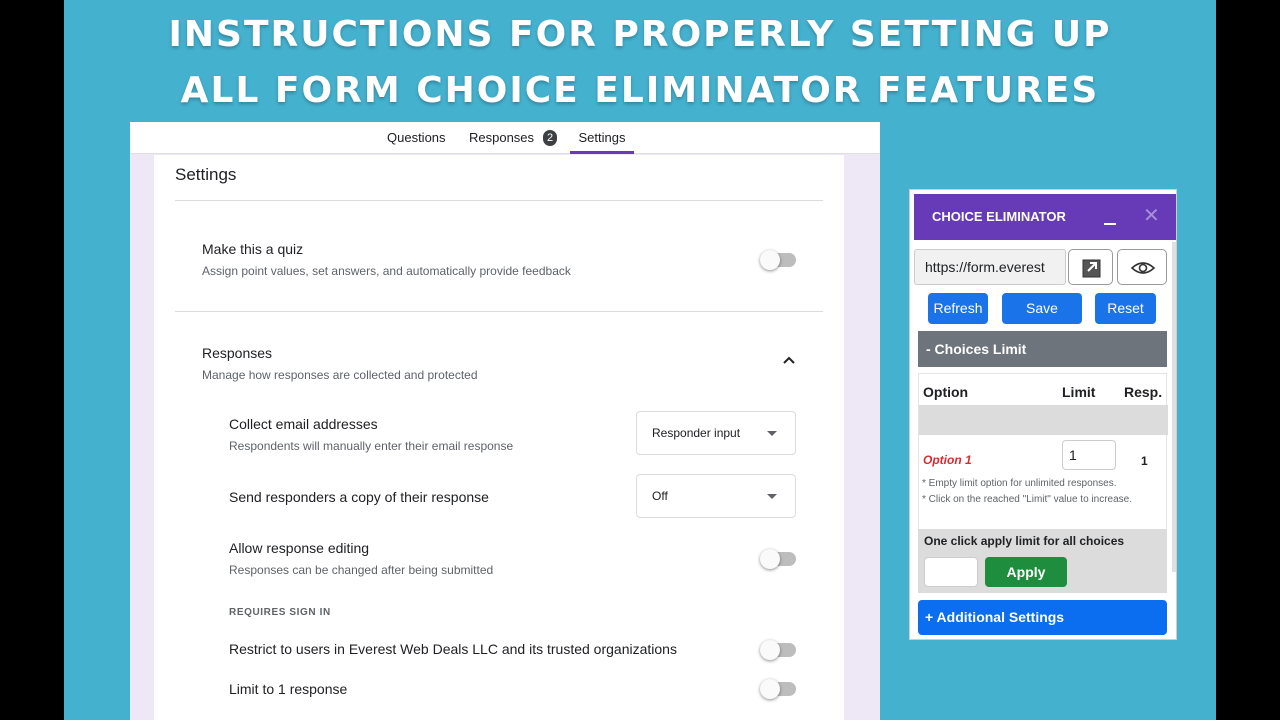 The image size is (1280, 720). I want to click on column-header-resp: Resp., so click(1143, 392).